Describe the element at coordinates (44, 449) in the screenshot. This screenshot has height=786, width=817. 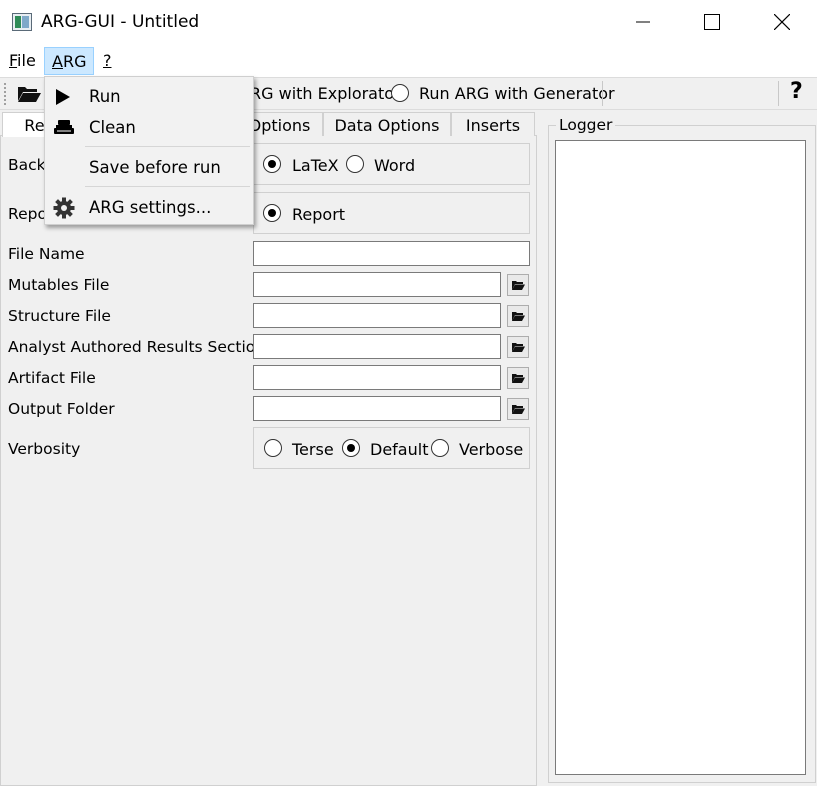
I see `verbosity-label: Verbosity` at that location.